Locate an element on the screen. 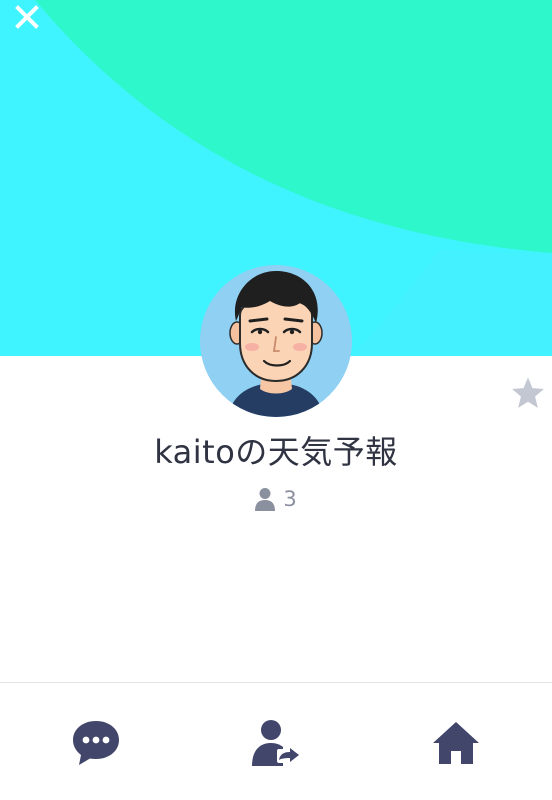 The width and height of the screenshot is (552, 800). person-icon is located at coordinates (265, 499).